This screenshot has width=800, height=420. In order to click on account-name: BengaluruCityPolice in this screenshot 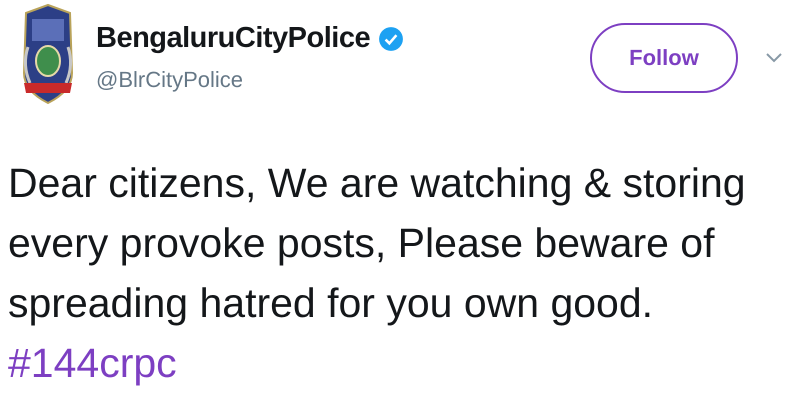, I will do `click(233, 38)`.